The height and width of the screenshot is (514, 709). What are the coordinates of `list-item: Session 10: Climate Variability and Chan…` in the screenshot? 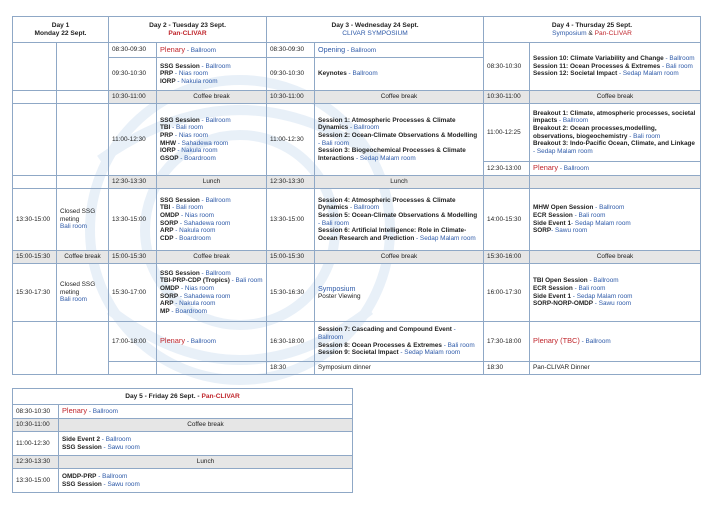 It's located at (615, 59).